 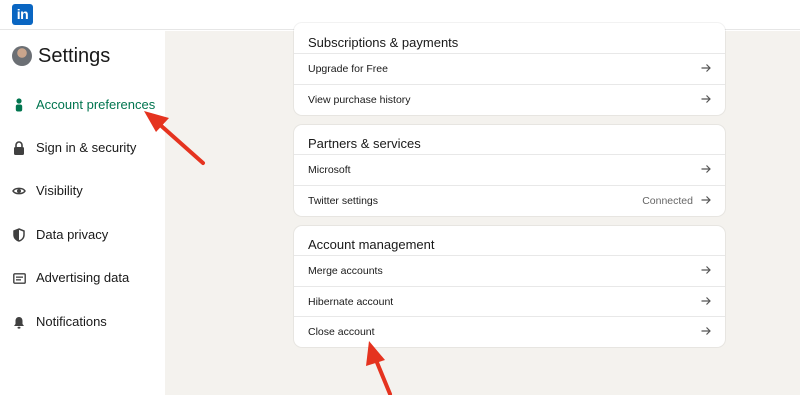 I want to click on sidebar-item-label: Sign in & security, so click(x=86, y=147).